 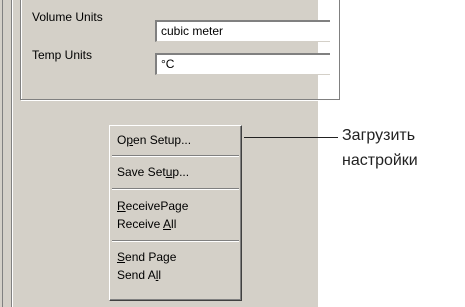 What do you see at coordinates (380, 160) in the screenshot?
I see `callout-text-line2: настройки` at bounding box center [380, 160].